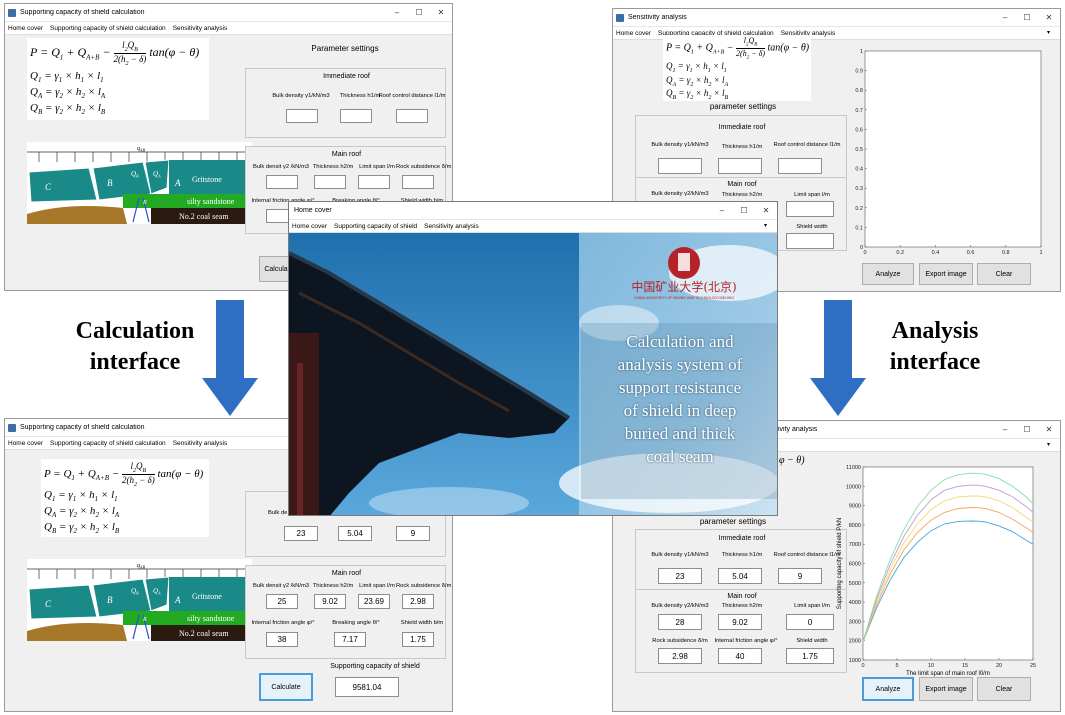 This screenshot has height=715, width=1065. I want to click on menu-calculation: Supporting capacity of shield, so click(375, 226).